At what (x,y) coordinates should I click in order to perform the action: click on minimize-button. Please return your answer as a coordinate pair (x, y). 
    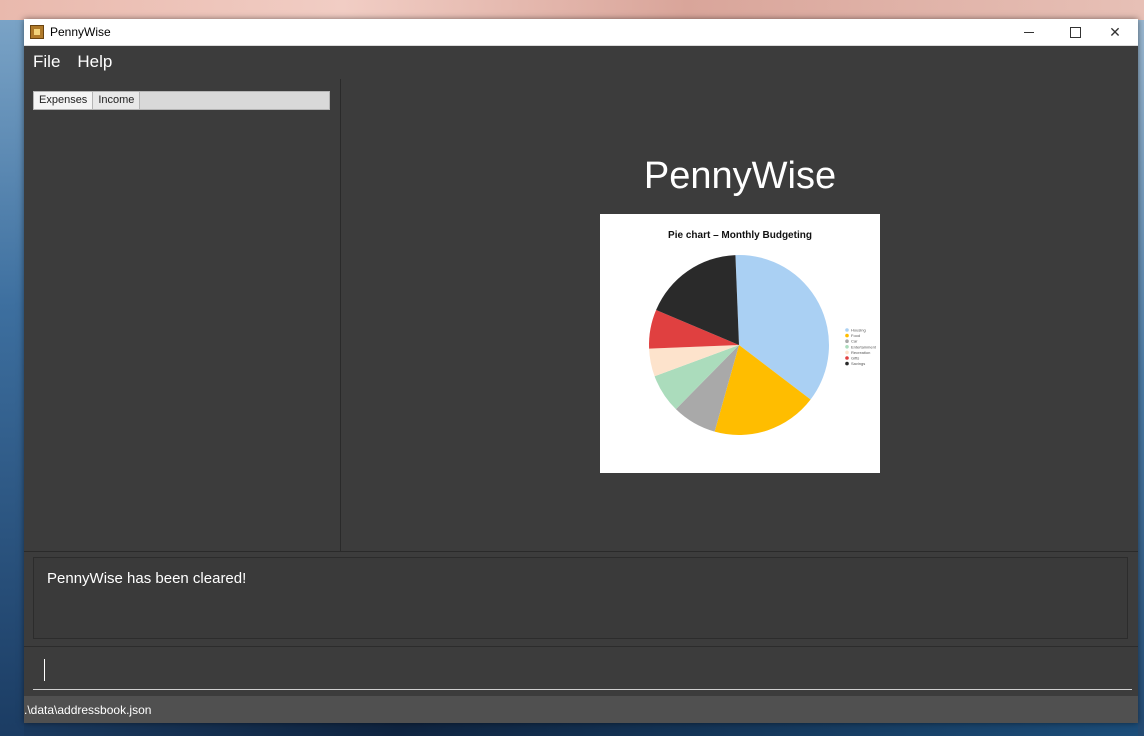
    Looking at the image, I should click on (1029, 32).